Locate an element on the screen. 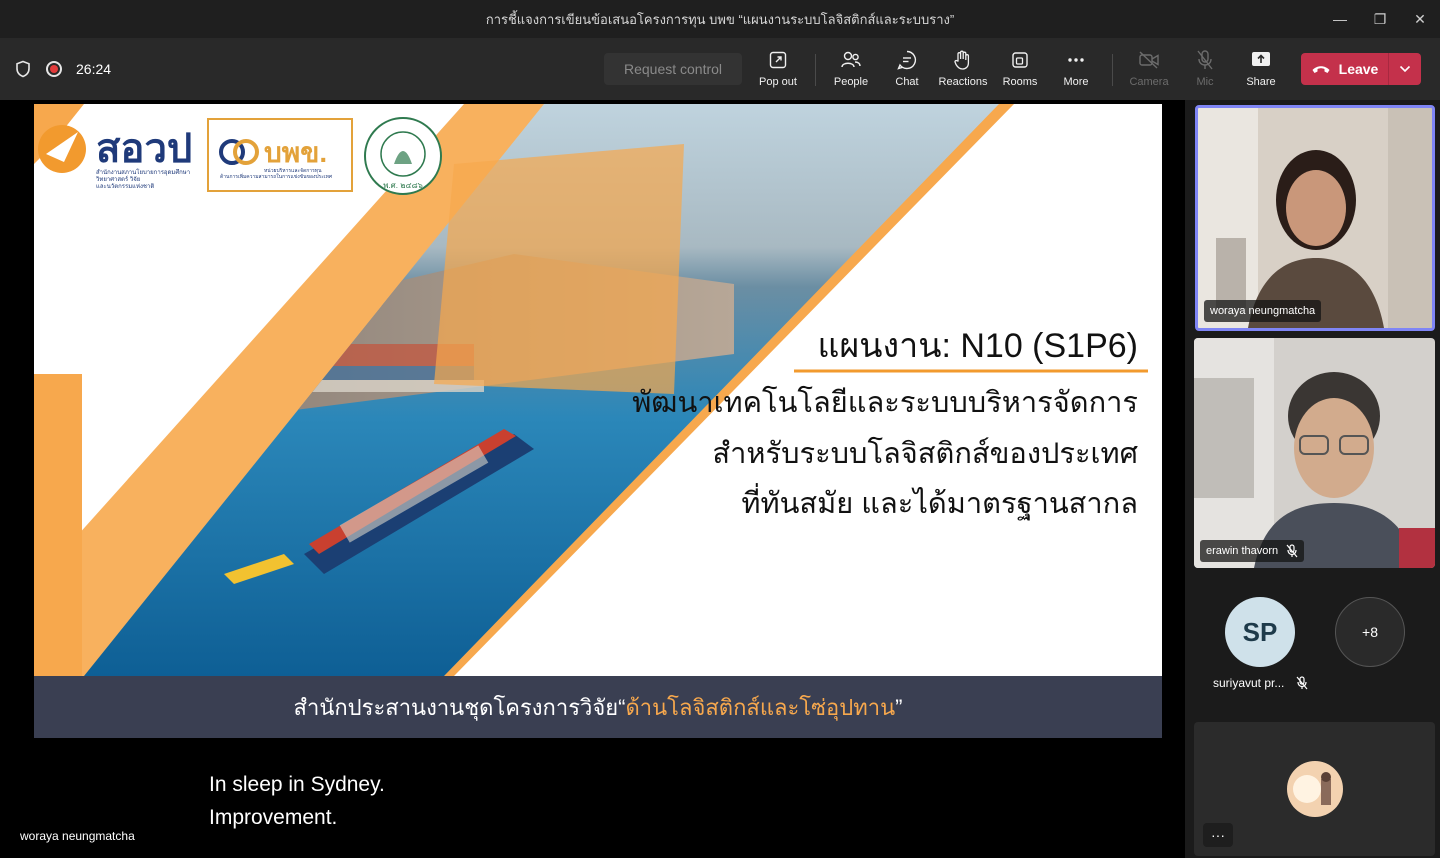  logo2-sub1: หน่วยบริหารและจัดการทุน is located at coordinates (293, 170).